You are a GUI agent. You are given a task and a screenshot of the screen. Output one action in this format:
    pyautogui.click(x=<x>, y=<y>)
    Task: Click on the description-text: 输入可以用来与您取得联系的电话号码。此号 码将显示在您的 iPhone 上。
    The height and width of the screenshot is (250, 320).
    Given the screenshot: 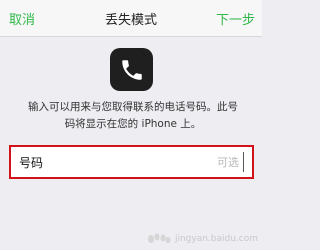 What is the action you would take?
    pyautogui.click(x=133, y=116)
    